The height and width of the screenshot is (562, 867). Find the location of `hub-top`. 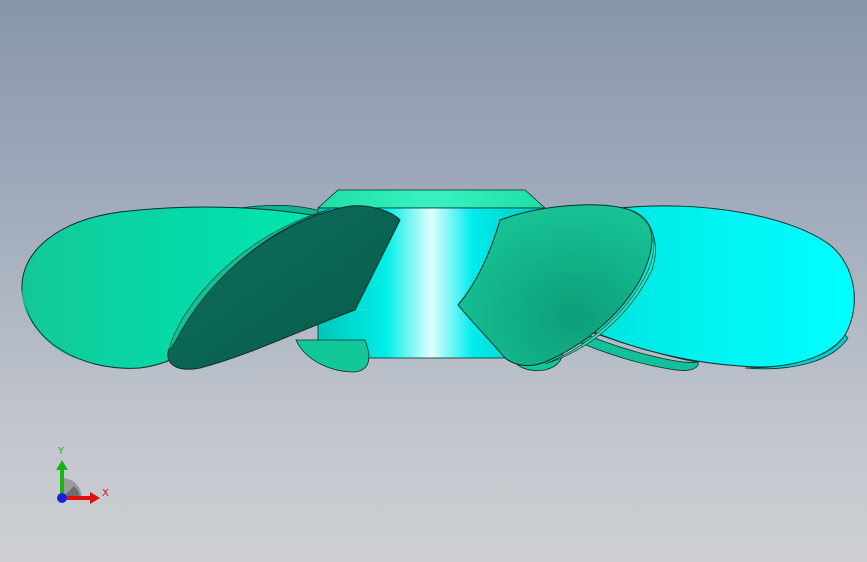

hub-top is located at coordinates (431, 199).